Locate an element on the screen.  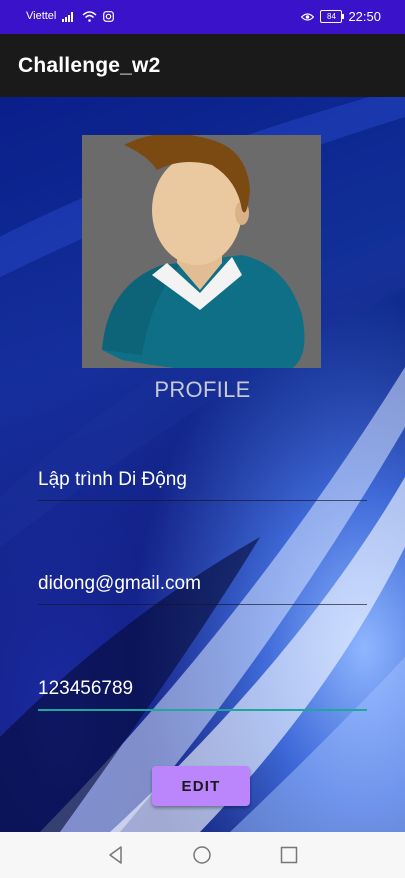
phone-field-container is located at coordinates (202, 690).